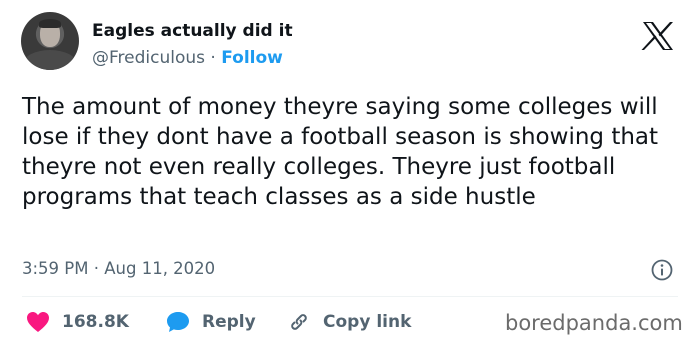 This screenshot has width=700, height=348. I want to click on tweet-time: 3:59 PM, so click(55, 268).